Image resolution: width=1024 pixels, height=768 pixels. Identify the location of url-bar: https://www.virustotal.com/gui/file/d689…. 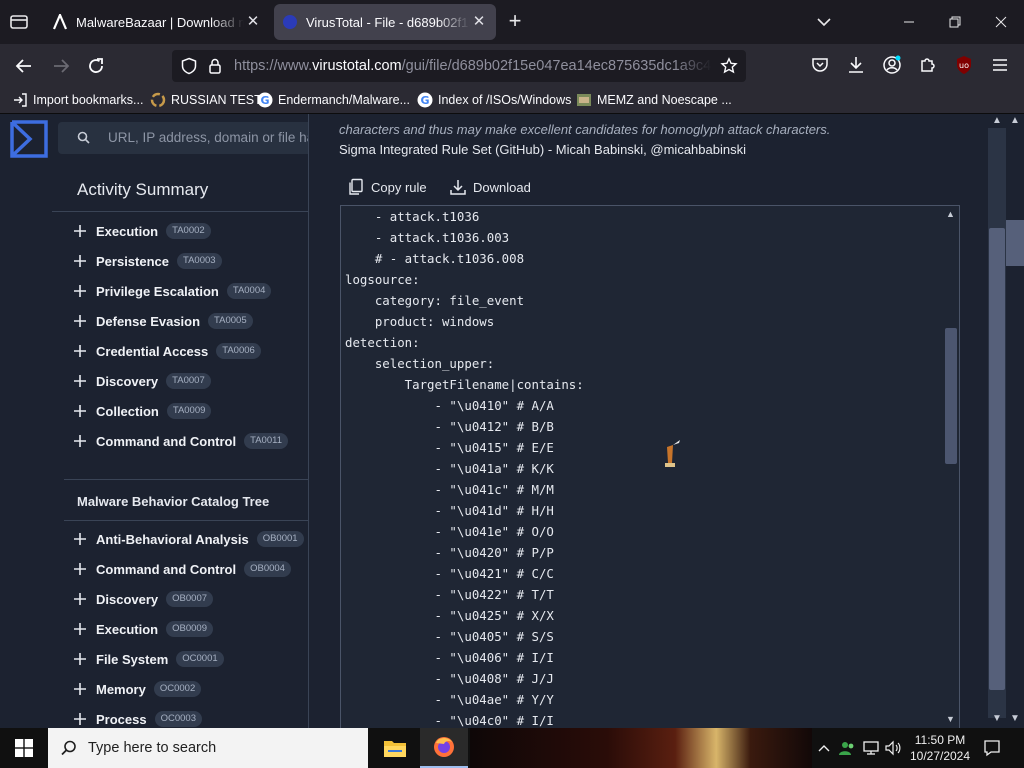
(459, 66).